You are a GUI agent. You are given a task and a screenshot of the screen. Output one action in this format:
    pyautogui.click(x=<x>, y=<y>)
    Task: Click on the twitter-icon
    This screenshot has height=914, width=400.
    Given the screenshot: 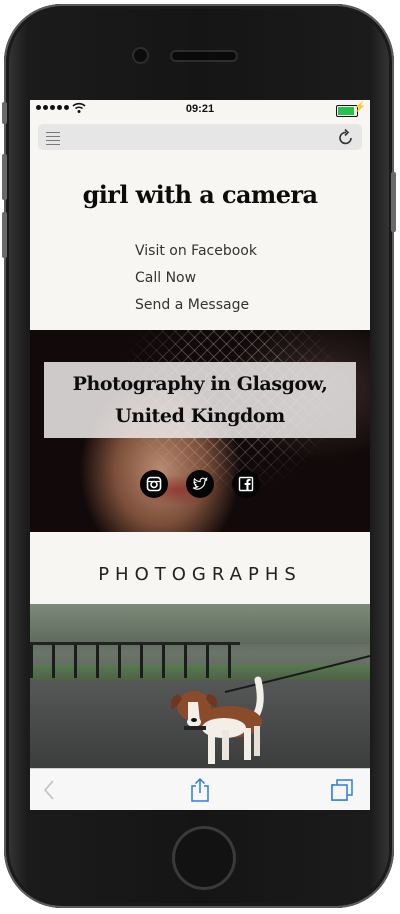 What is the action you would take?
    pyautogui.click(x=200, y=483)
    